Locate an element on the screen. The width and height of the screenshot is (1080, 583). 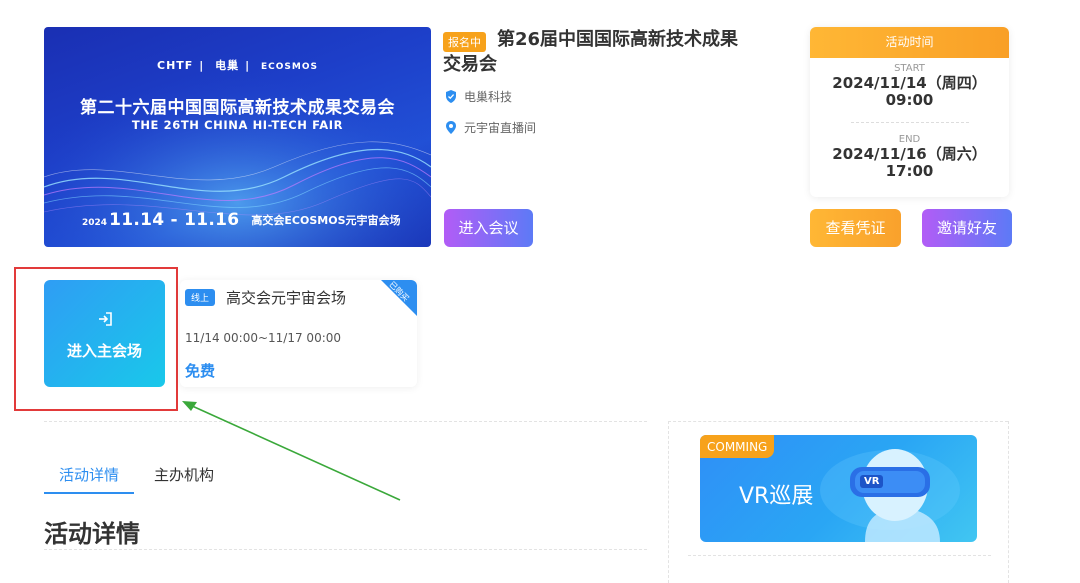
banner-venue: 高交会ECOSMOS元宇宙会场 is located at coordinates (326, 220).